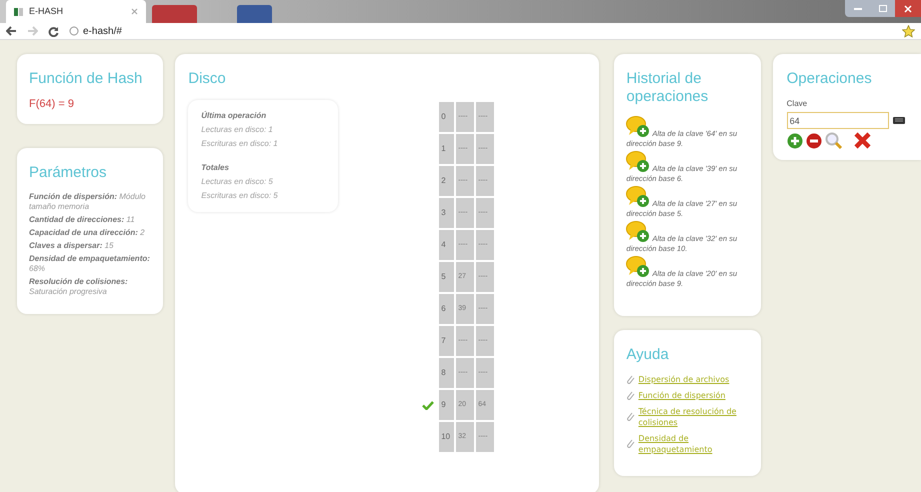  I want to click on keyboard-icon, so click(898, 120).